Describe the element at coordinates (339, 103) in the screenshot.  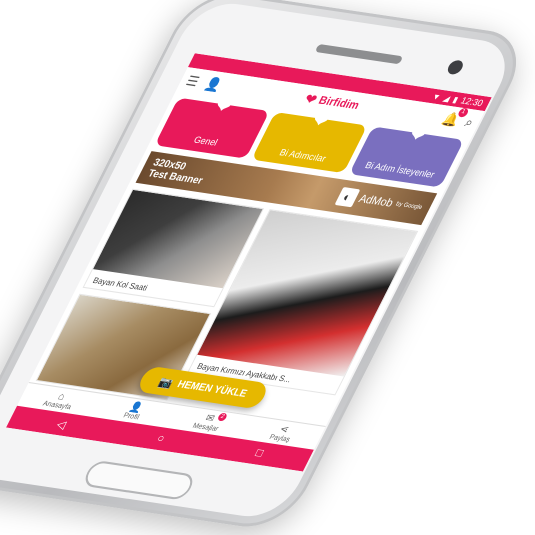
I see `logo-text: Birfidim` at that location.